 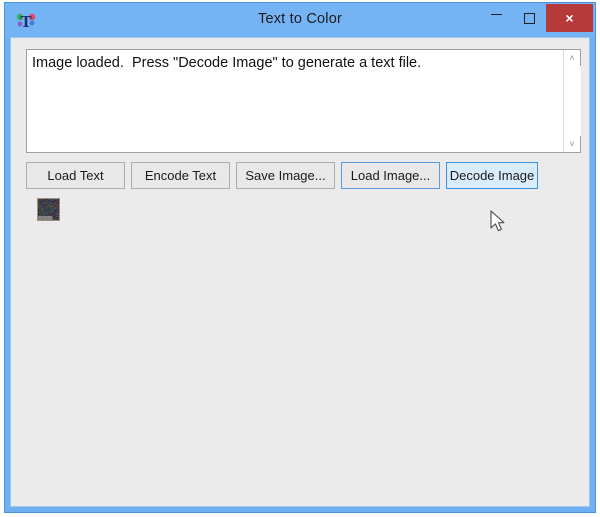 I want to click on encoded-image-thumbnail, so click(x=48, y=209).